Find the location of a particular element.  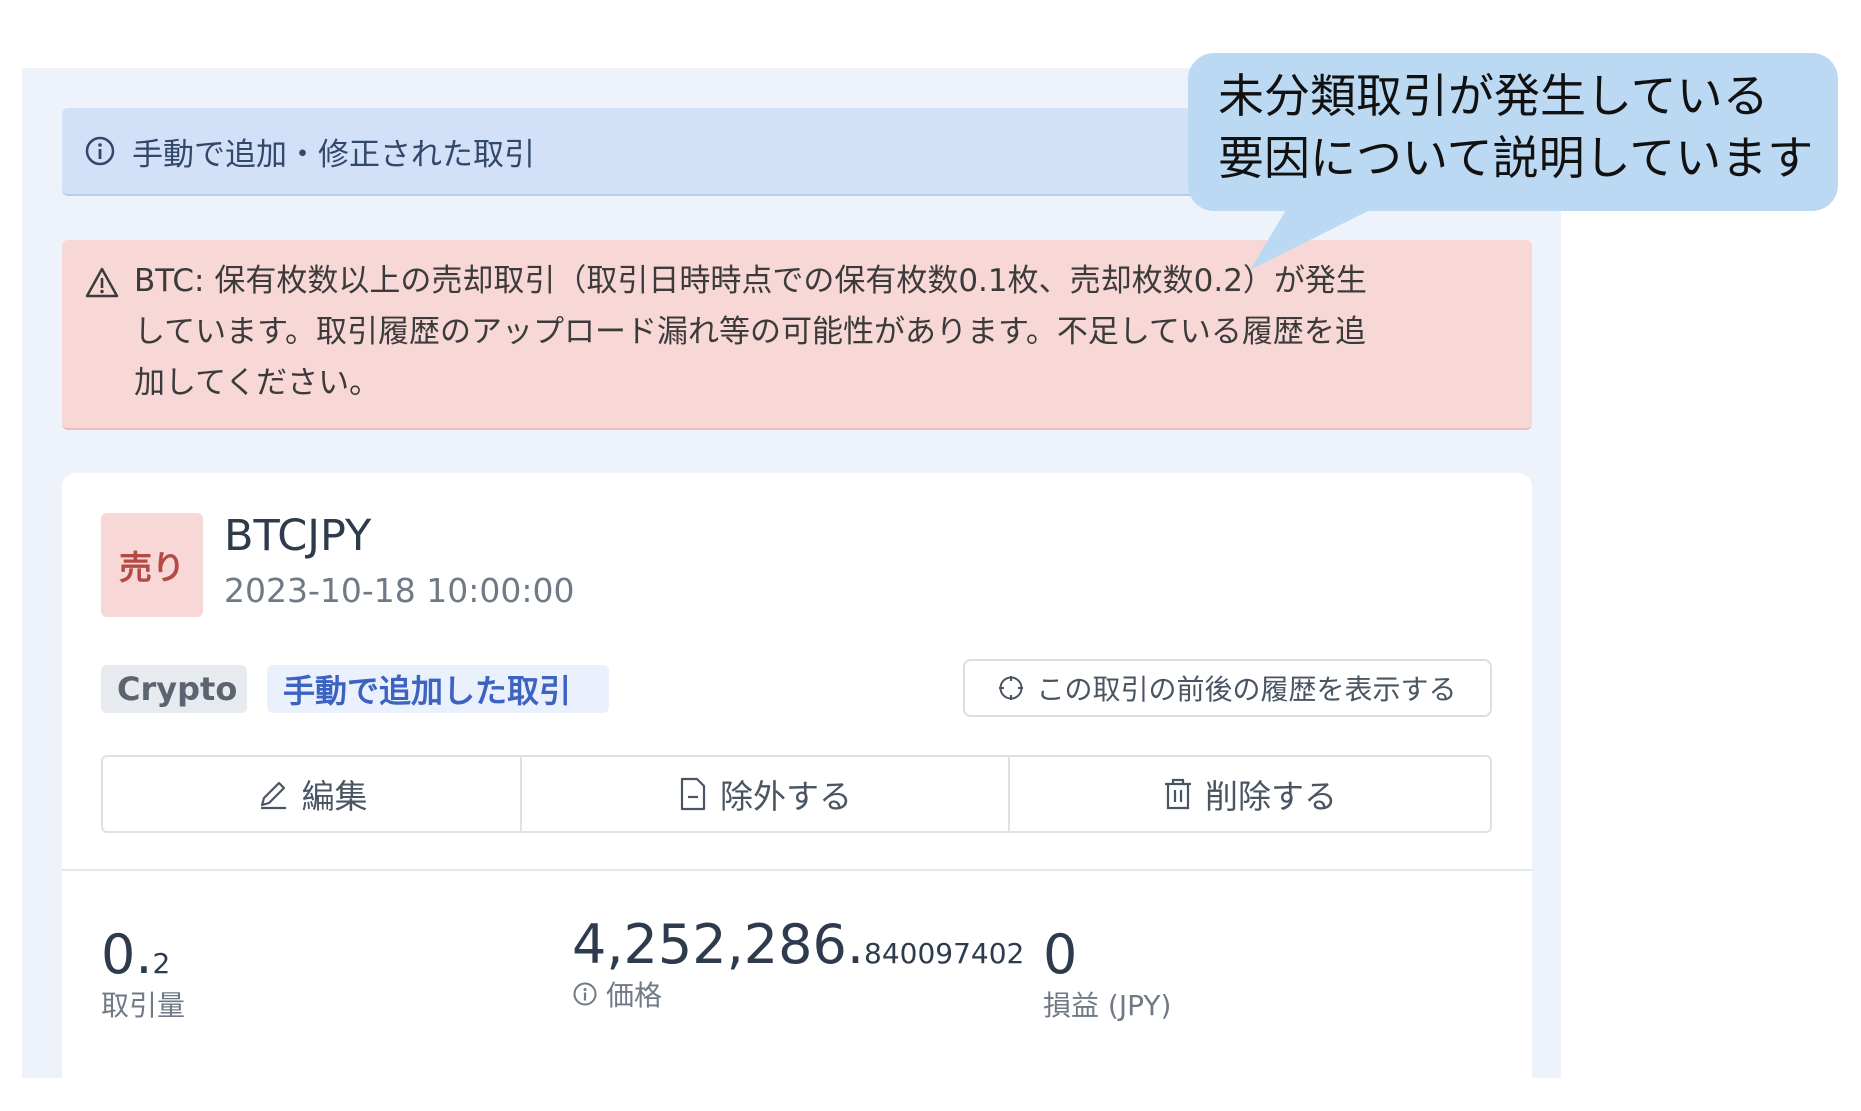

amount-decimal: 2 is located at coordinates (161, 963).